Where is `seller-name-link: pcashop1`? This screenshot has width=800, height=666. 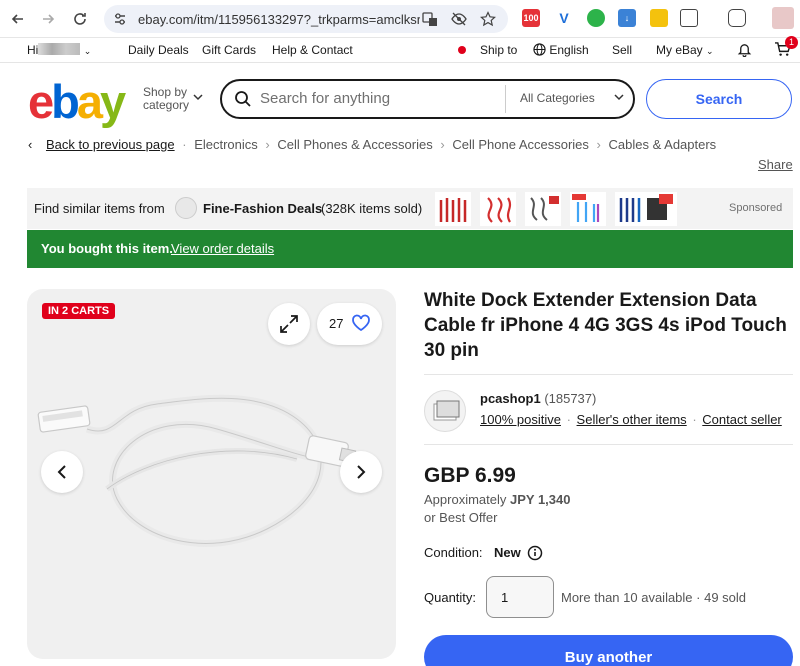 seller-name-link: pcashop1 is located at coordinates (510, 398).